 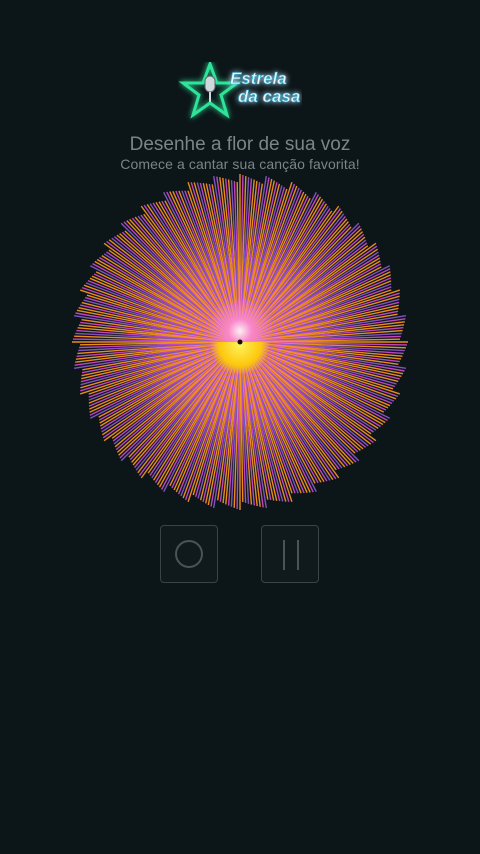 I want to click on logo-text-line2: da casa, so click(x=269, y=96).